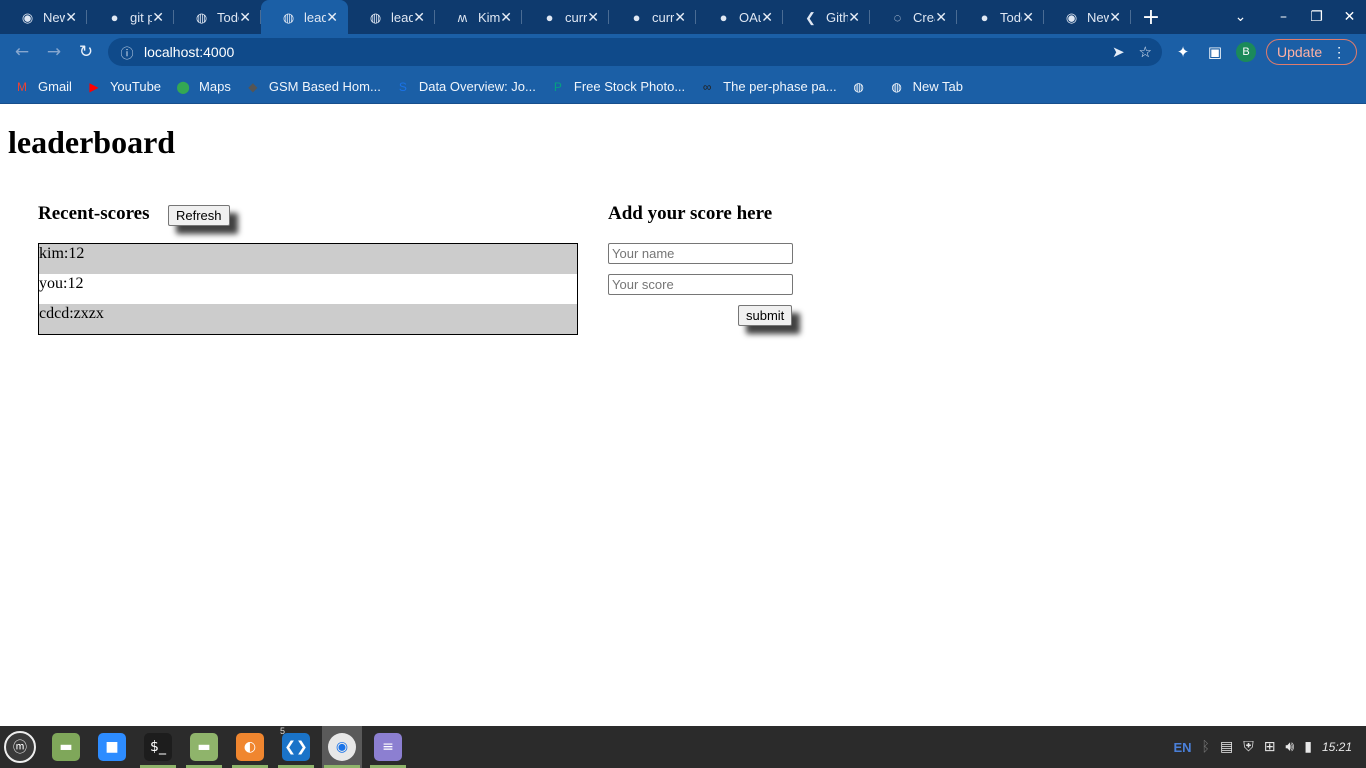 This screenshot has height=768, width=1366. Describe the element at coordinates (1182, 747) in the screenshot. I see `keyboard-layout: EN` at that location.